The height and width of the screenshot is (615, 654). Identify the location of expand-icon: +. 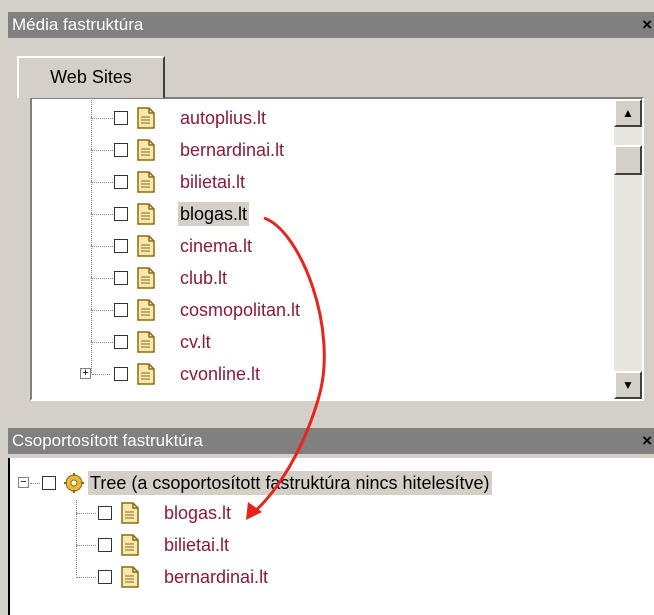
(85, 373).